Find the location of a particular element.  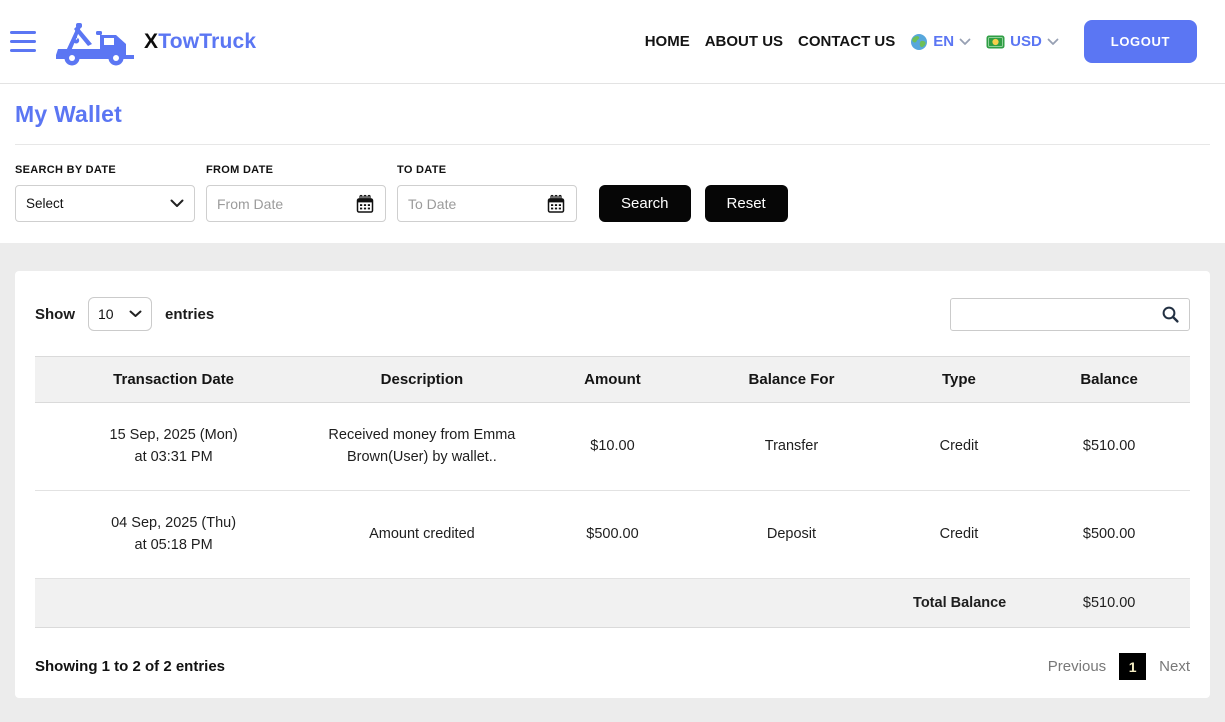

column-header-transaction-date: Transaction Date is located at coordinates (174, 379).